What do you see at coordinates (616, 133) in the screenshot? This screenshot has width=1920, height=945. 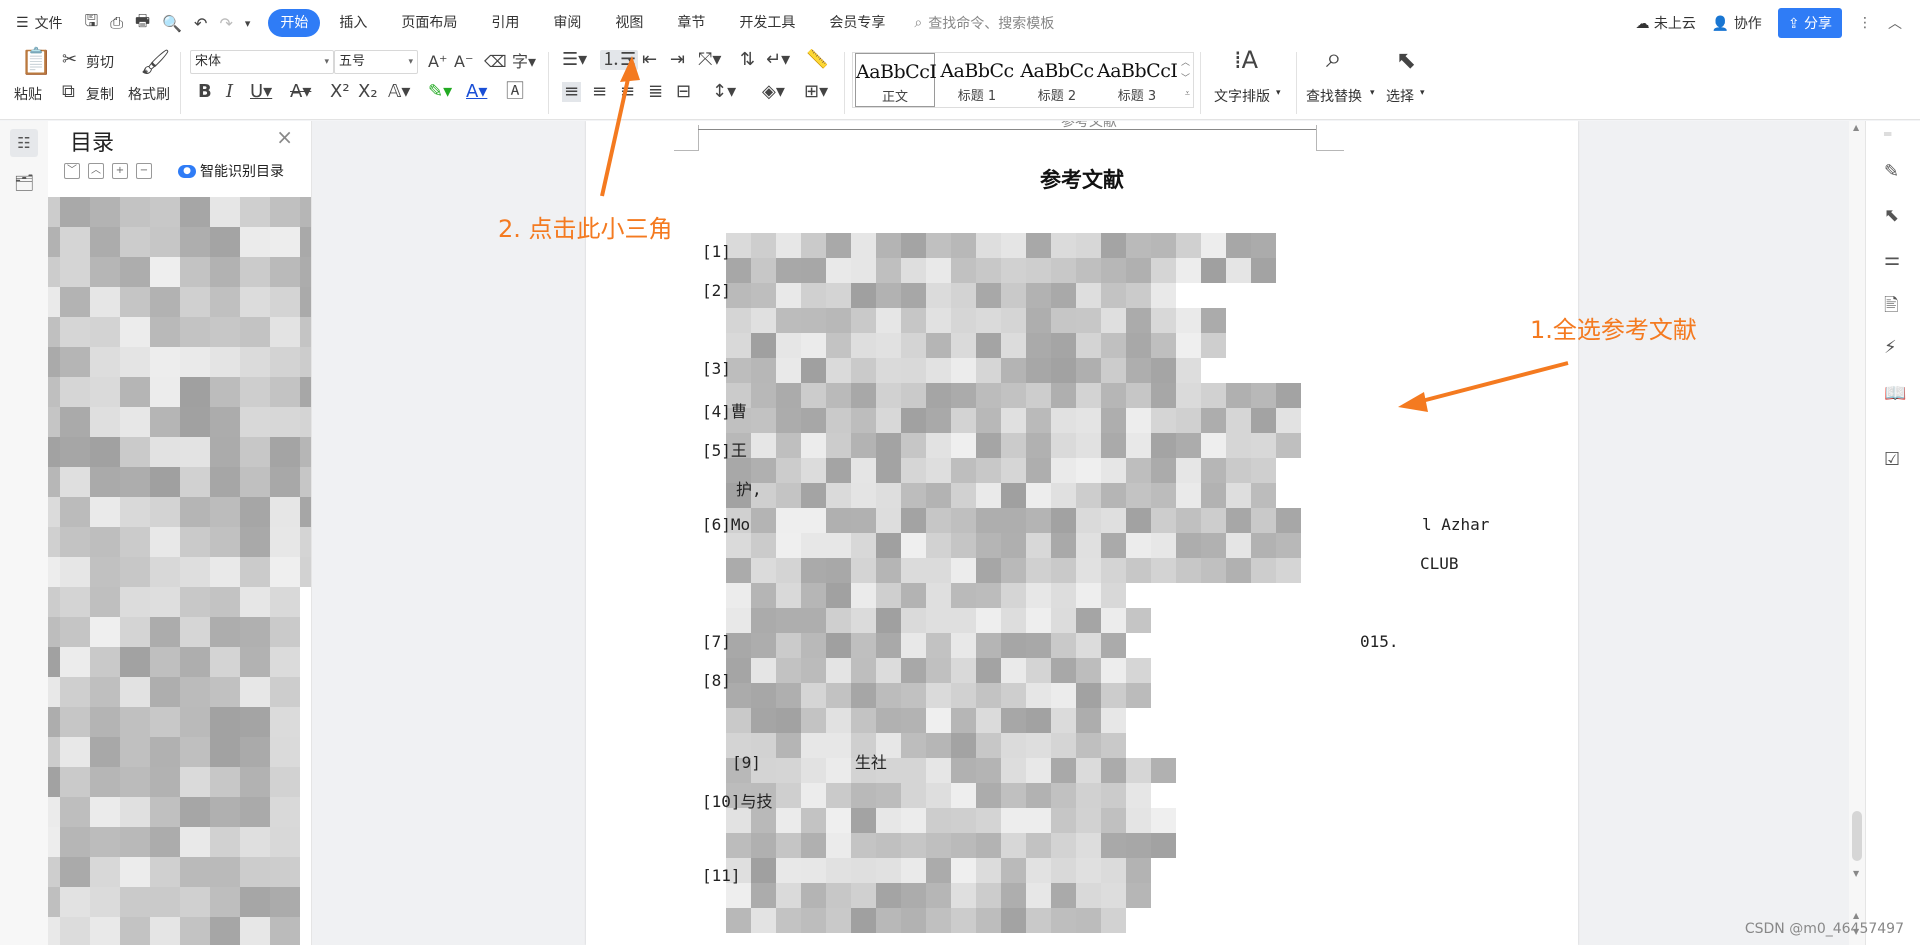 I see `arrow-step2-line` at bounding box center [616, 133].